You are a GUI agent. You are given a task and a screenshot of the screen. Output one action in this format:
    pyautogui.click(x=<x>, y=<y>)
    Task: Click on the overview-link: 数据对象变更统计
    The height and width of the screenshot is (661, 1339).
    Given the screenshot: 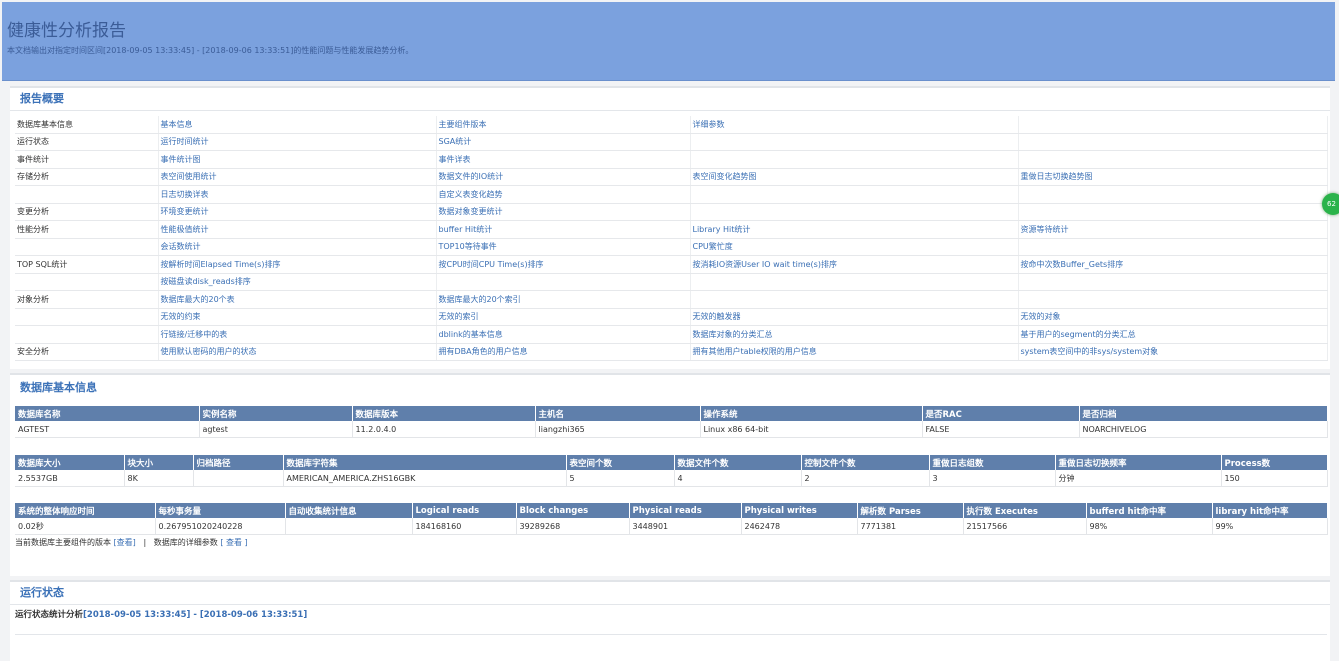 What is the action you would take?
    pyautogui.click(x=471, y=211)
    